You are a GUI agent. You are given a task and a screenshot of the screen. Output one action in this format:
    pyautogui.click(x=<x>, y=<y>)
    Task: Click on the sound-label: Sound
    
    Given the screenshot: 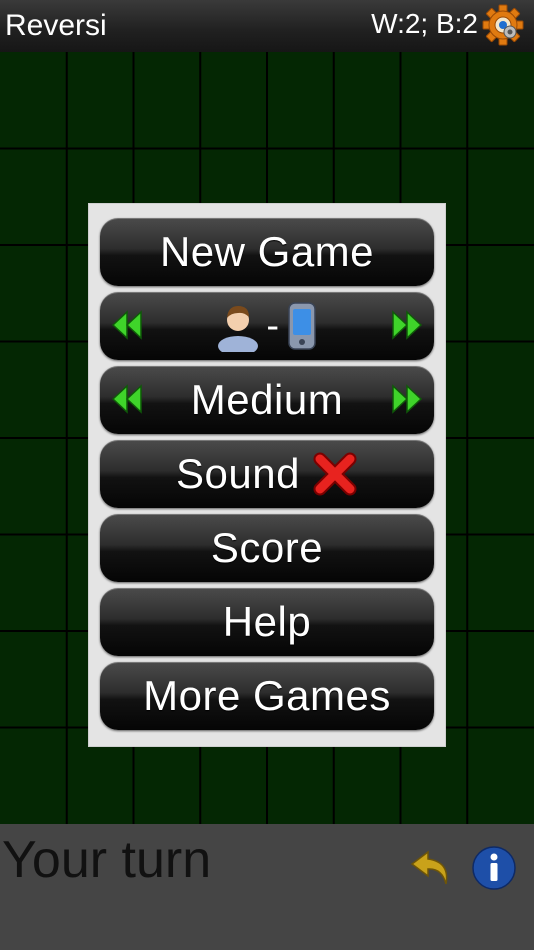 What is the action you would take?
    pyautogui.click(x=238, y=473)
    